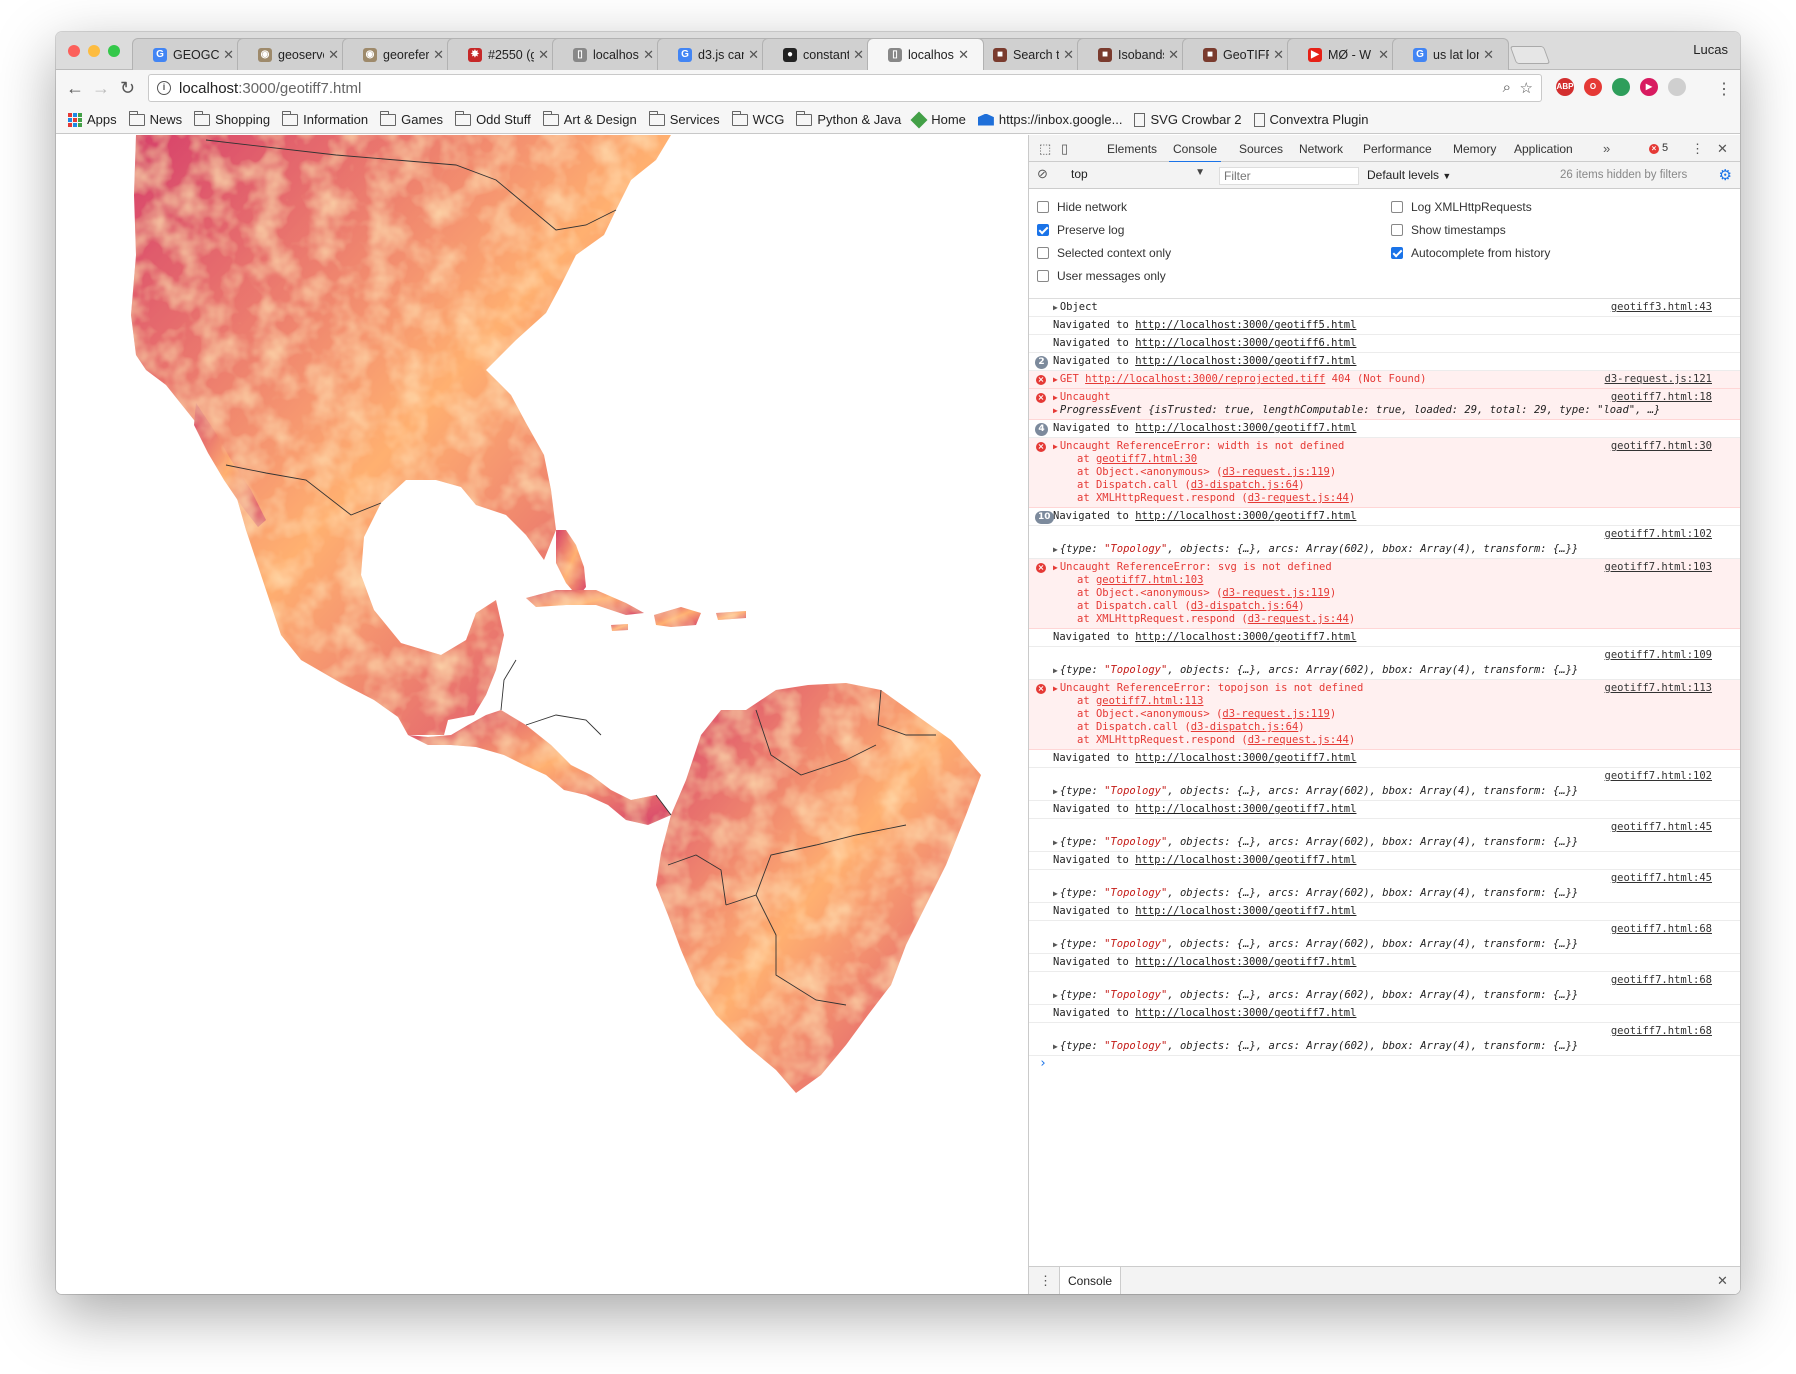  What do you see at coordinates (1045, 149) in the screenshot?
I see `inspect-element-icon: ⬚` at bounding box center [1045, 149].